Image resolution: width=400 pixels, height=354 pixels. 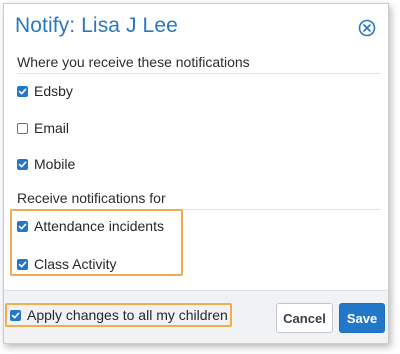 I want to click on save-button: Save, so click(x=362, y=318).